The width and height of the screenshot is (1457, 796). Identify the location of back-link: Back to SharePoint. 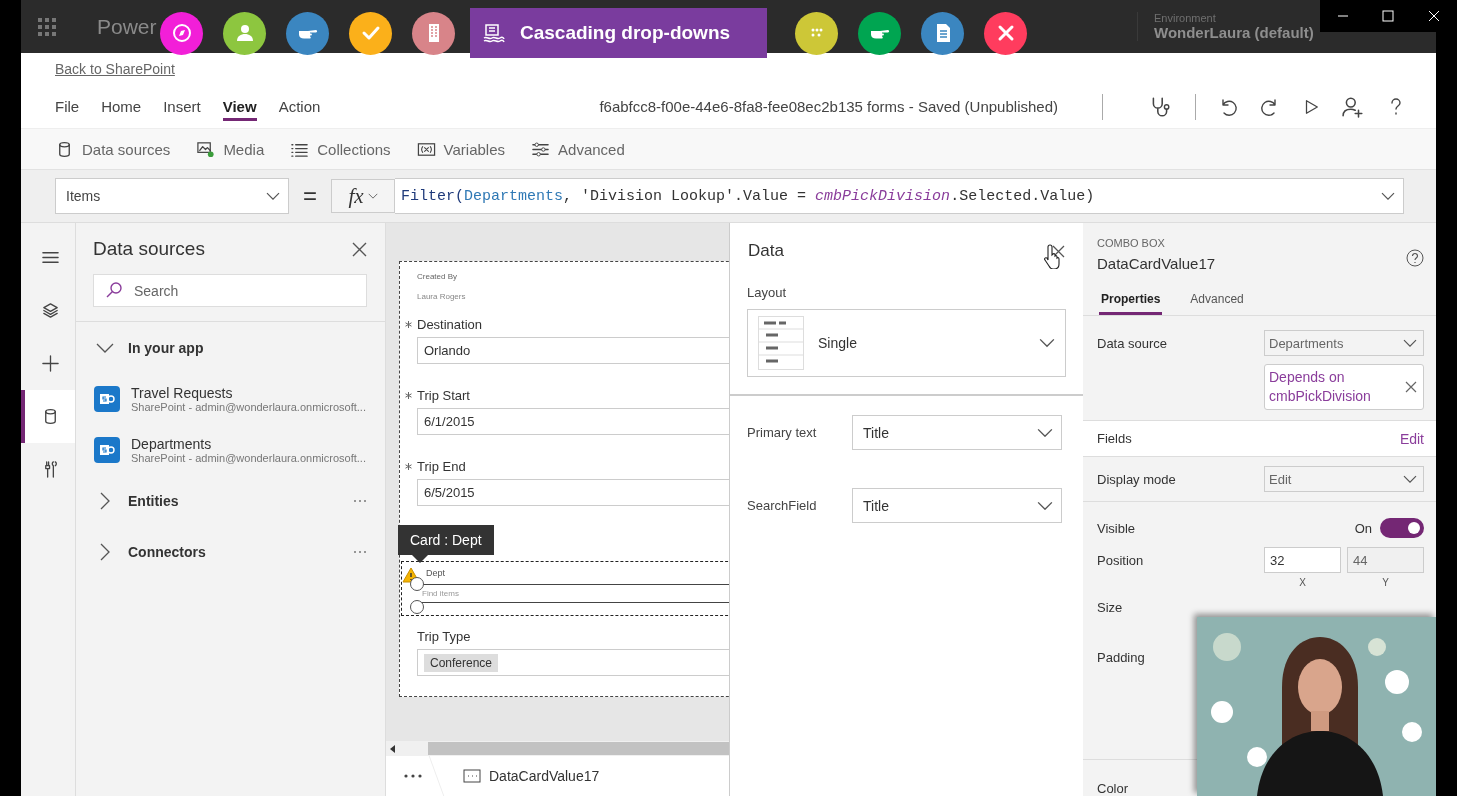
(115, 69).